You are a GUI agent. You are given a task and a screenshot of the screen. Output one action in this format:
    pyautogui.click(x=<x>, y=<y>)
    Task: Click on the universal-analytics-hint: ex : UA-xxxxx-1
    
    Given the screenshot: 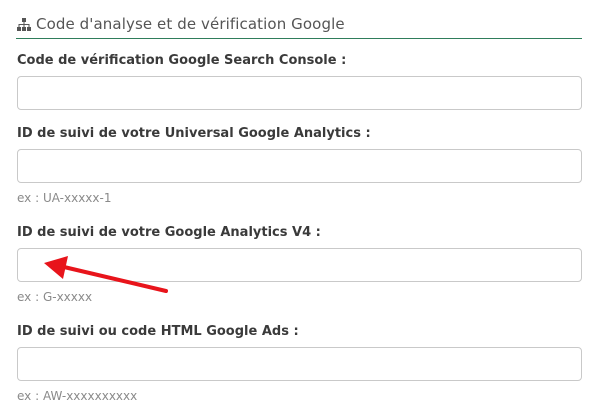 What is the action you would take?
    pyautogui.click(x=64, y=198)
    